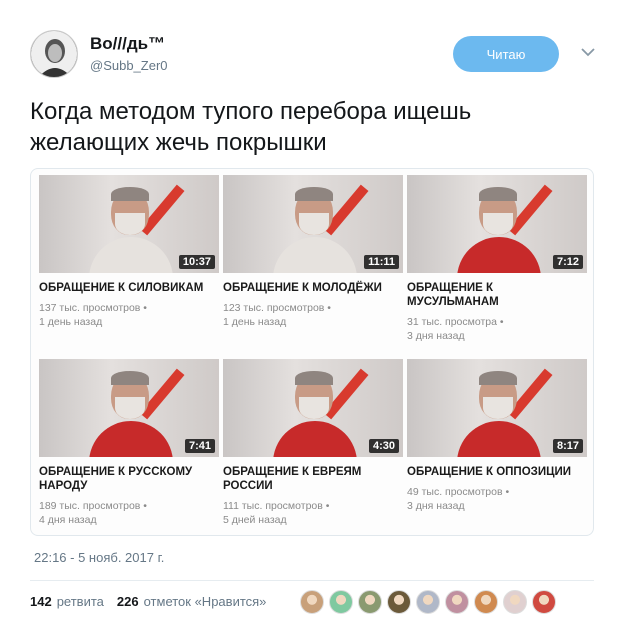 This screenshot has height=638, width=624. Describe the element at coordinates (255, 520) in the screenshot. I see `video-age: 5 дней назад` at that location.